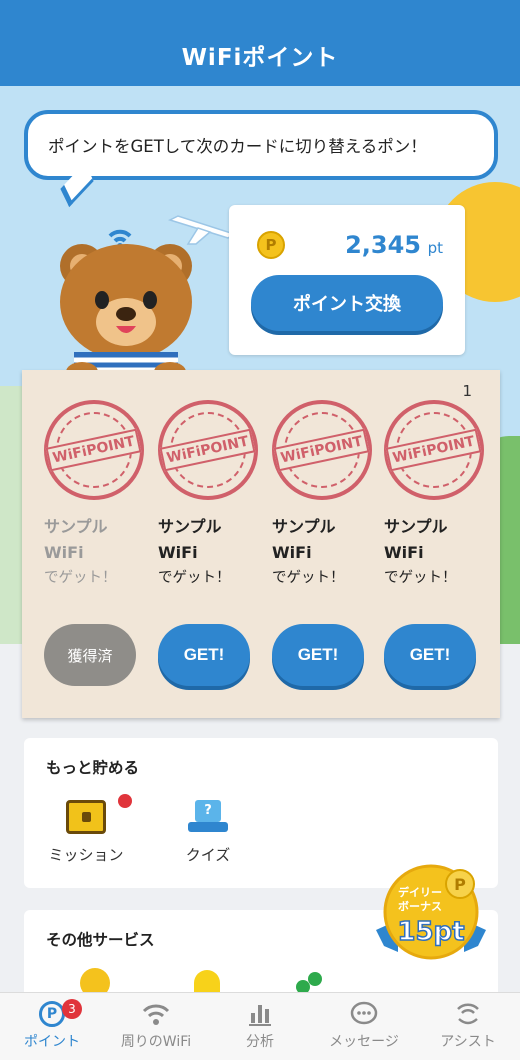 This screenshot has height=1060, width=520. I want to click on coin-icon: P, so click(271, 245).